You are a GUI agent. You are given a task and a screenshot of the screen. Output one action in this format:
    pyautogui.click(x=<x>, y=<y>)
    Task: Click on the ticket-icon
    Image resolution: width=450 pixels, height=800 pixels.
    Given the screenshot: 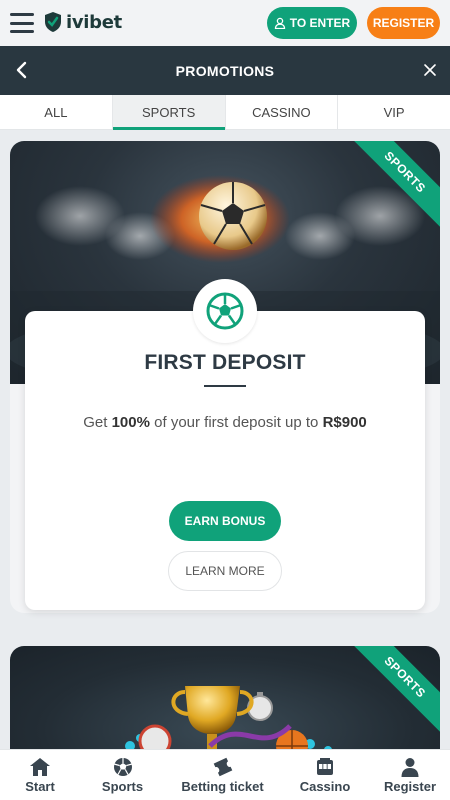 What is the action you would take?
    pyautogui.click(x=222, y=766)
    